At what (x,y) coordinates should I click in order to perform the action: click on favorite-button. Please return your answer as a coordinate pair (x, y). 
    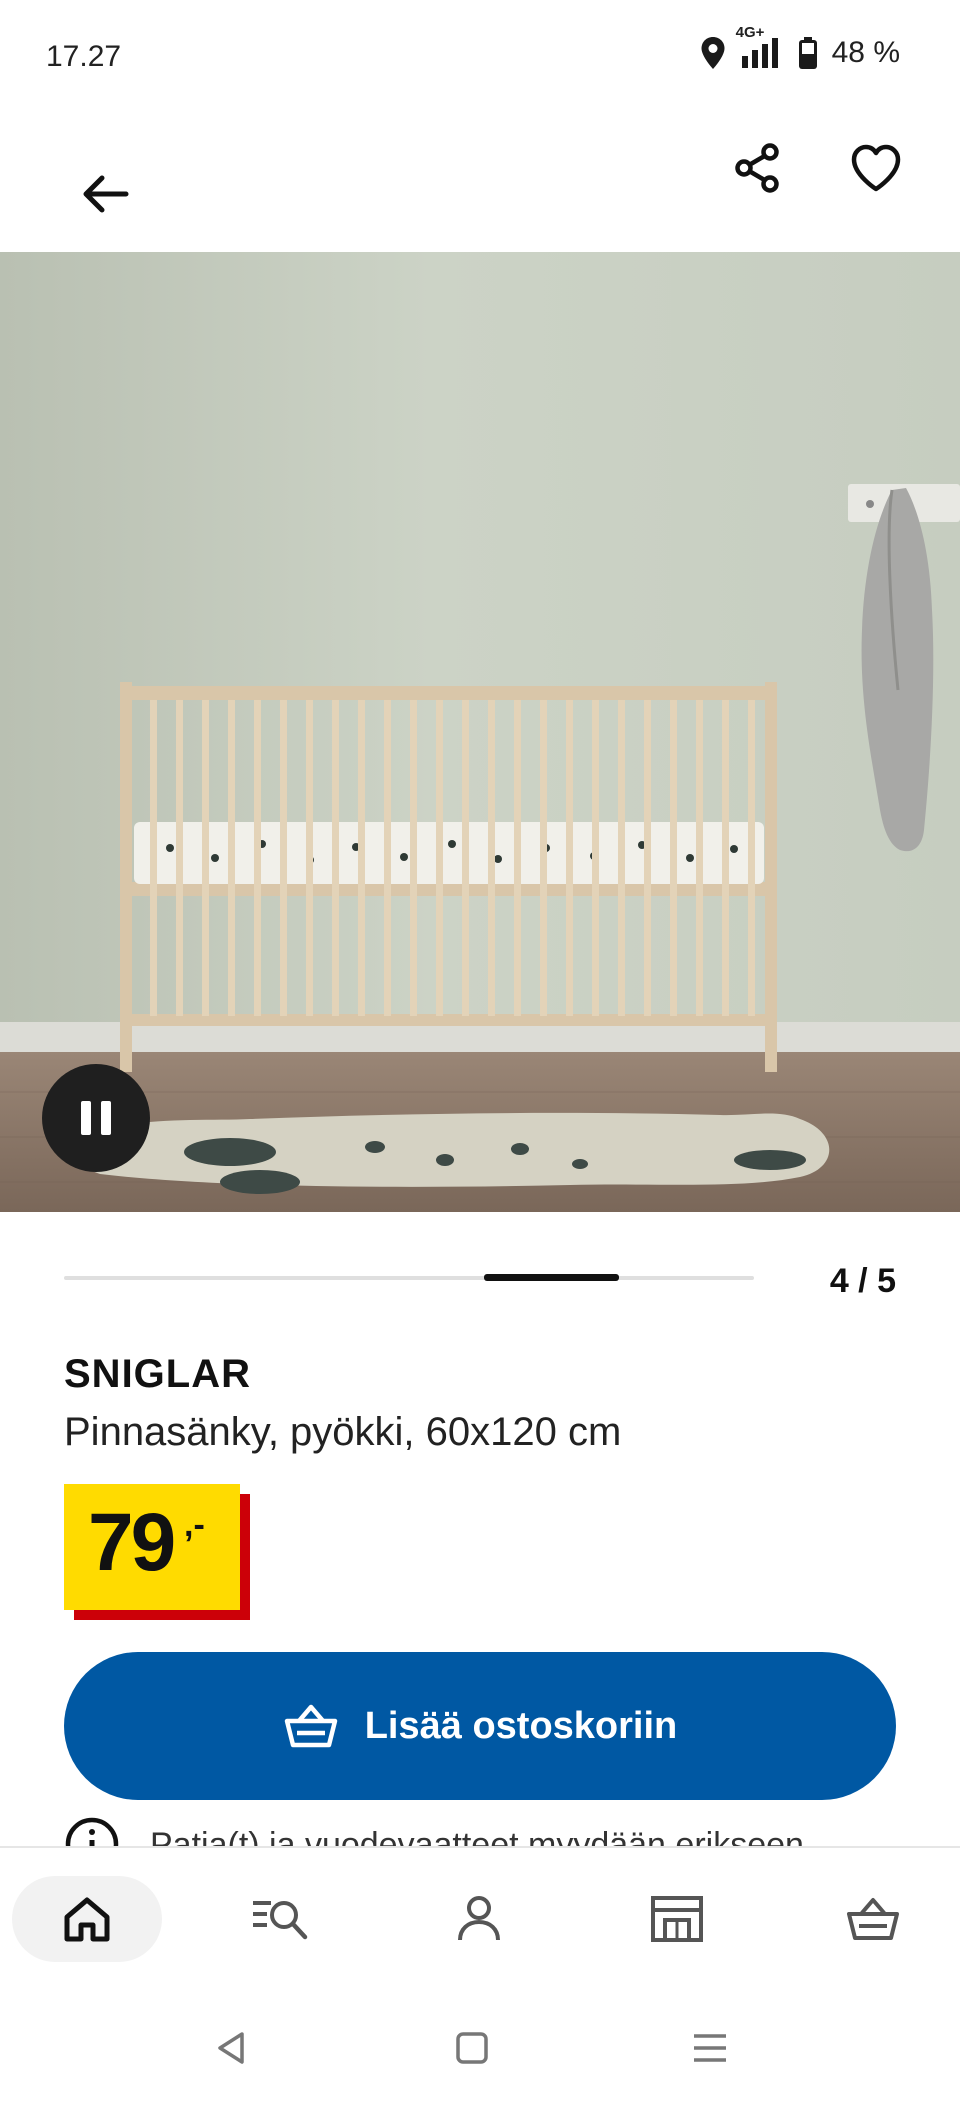
    Looking at the image, I should click on (876, 168).